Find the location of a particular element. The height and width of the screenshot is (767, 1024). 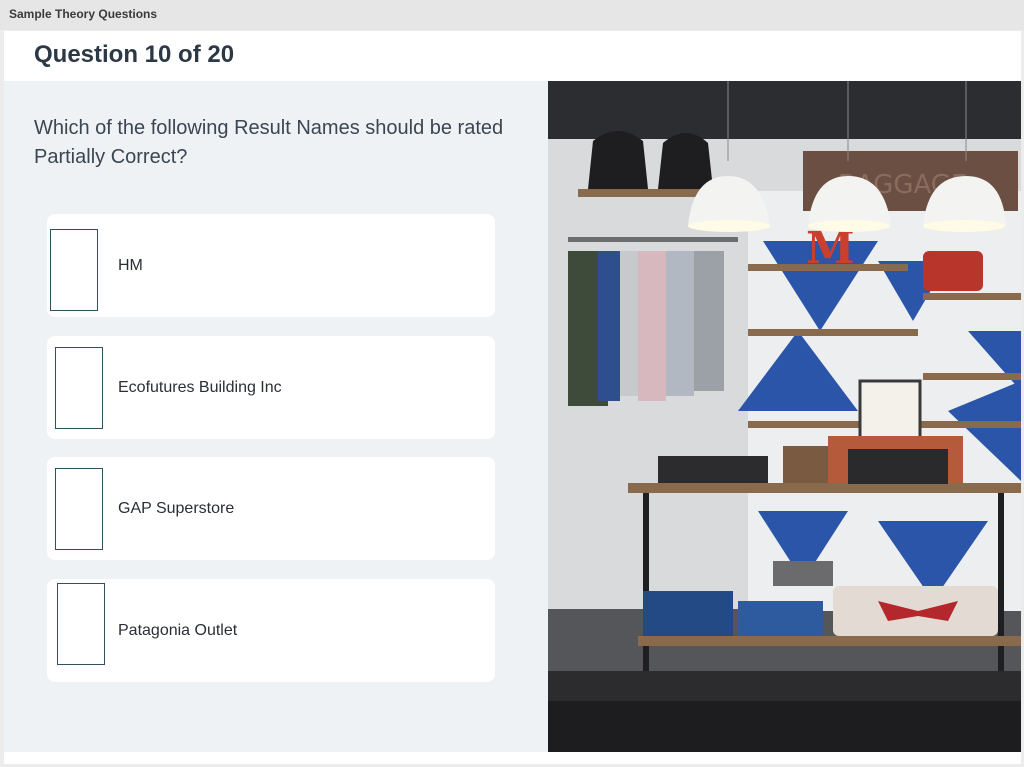

answer-option-2: Ecofutures Building Inc is located at coordinates (271, 387).